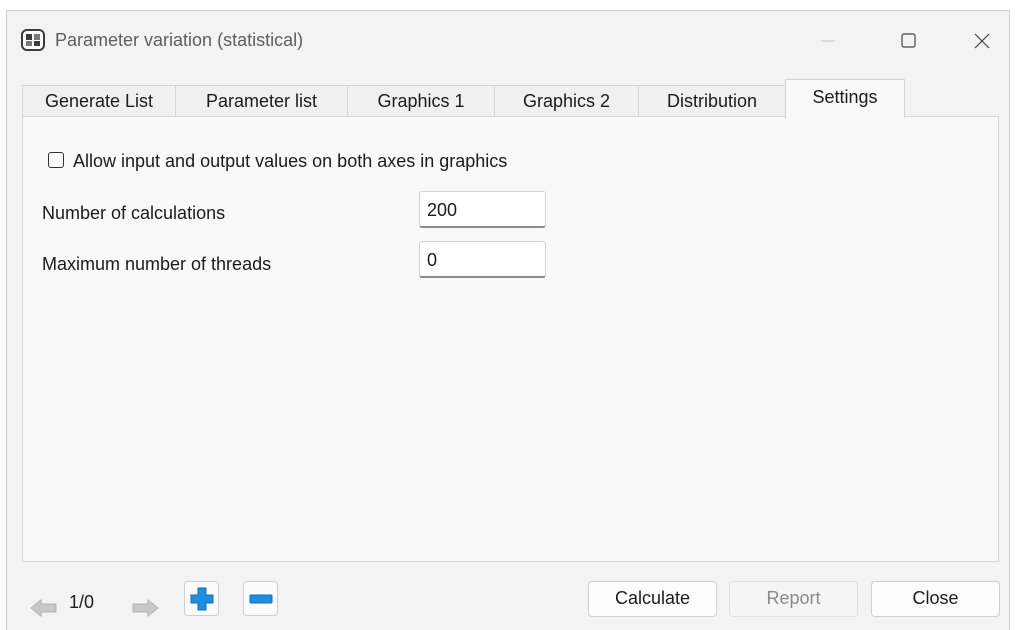  Describe the element at coordinates (145, 608) in the screenshot. I see `arrow-right-icon` at that location.